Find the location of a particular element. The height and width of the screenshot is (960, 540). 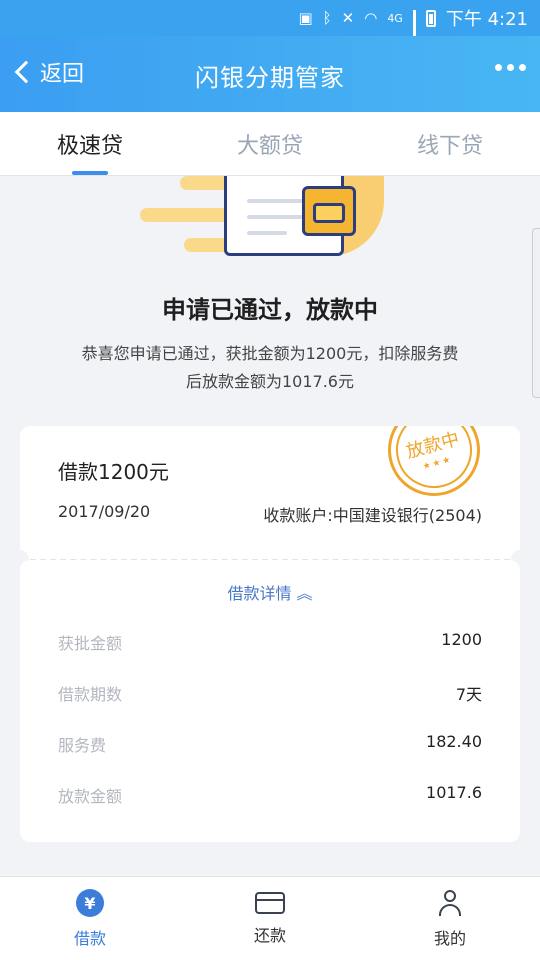

detail-row: 放款金额 1017.6 is located at coordinates (270, 795).